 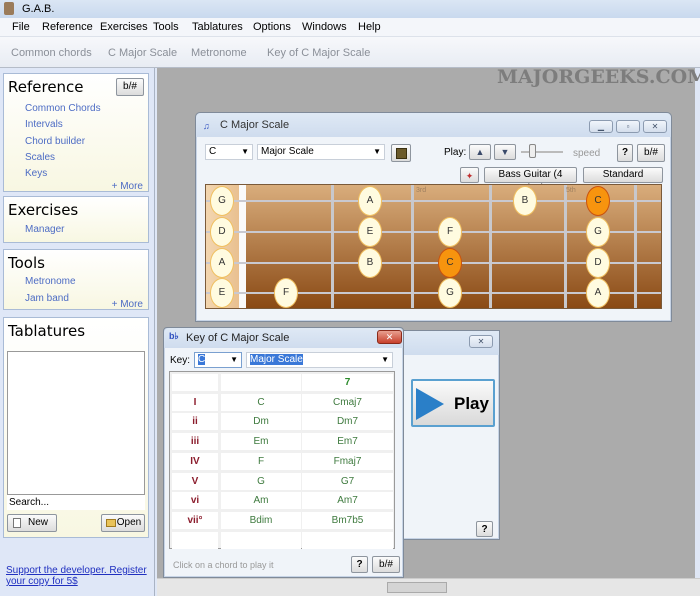 I want to click on speed-slider, so click(x=542, y=152).